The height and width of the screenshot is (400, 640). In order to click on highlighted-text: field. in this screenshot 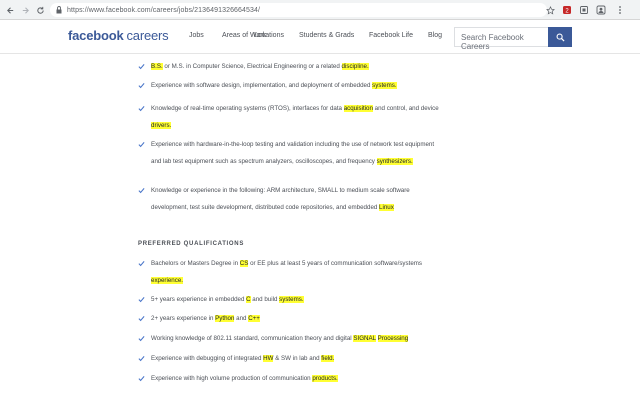, I will do `click(328, 358)`.